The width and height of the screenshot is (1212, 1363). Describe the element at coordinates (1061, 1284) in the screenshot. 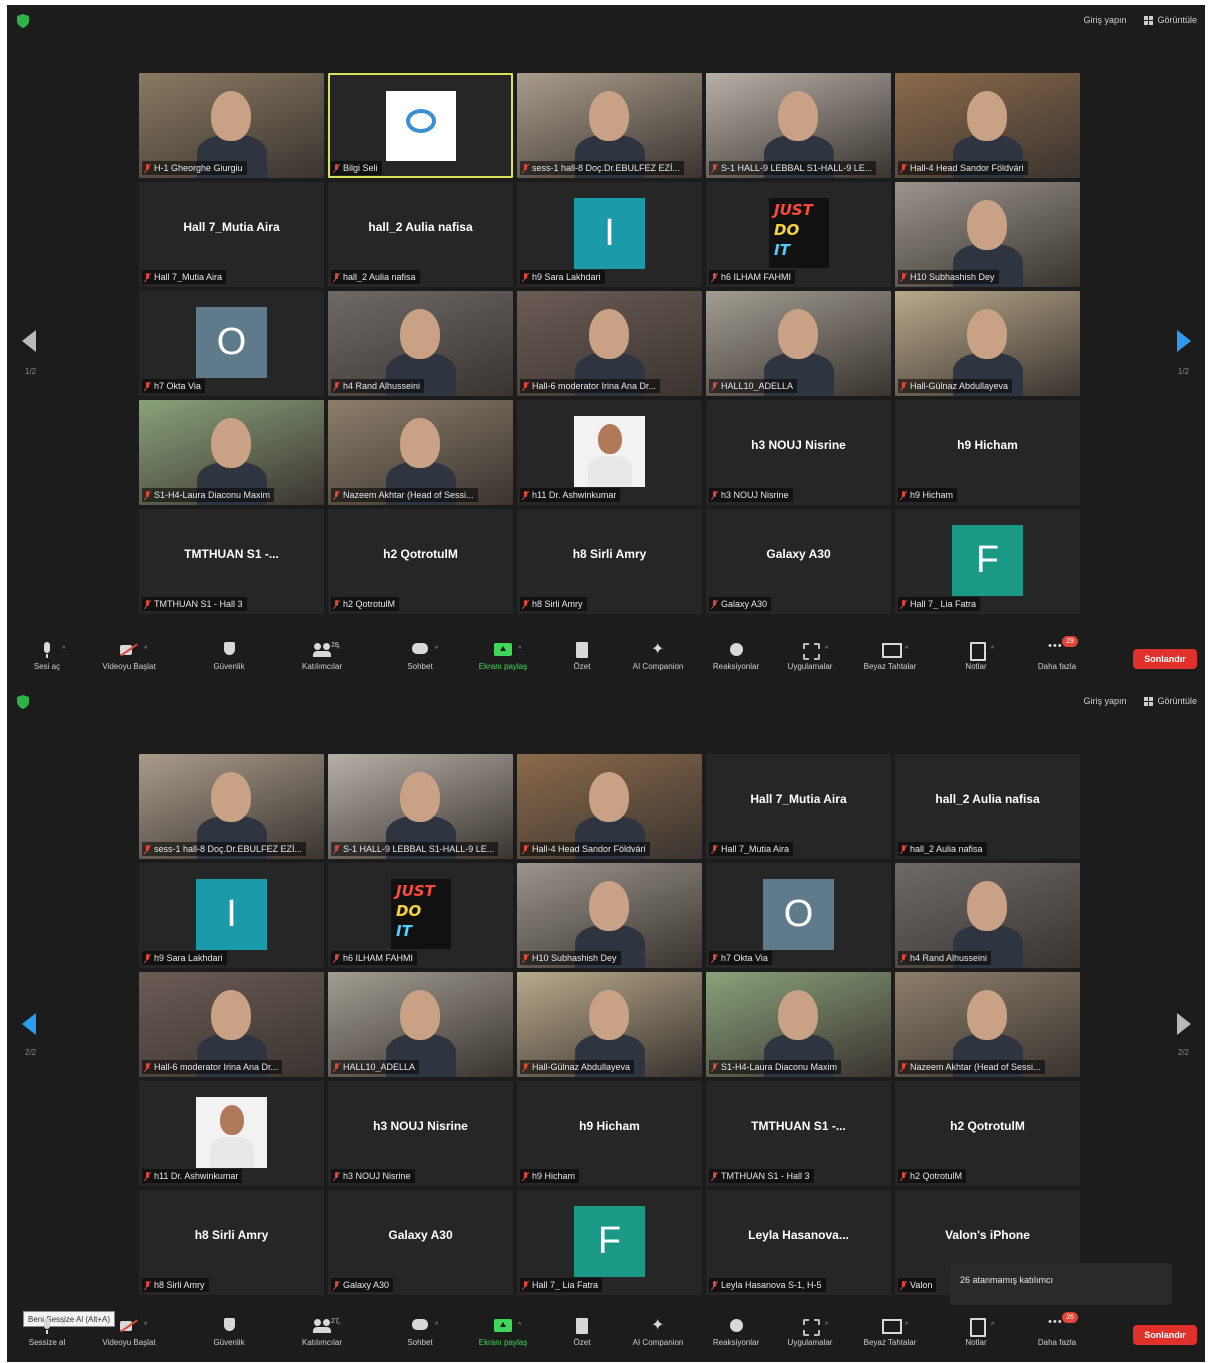

I see `unassigned-participants-popup: 26 atanmamış katılımcı` at that location.